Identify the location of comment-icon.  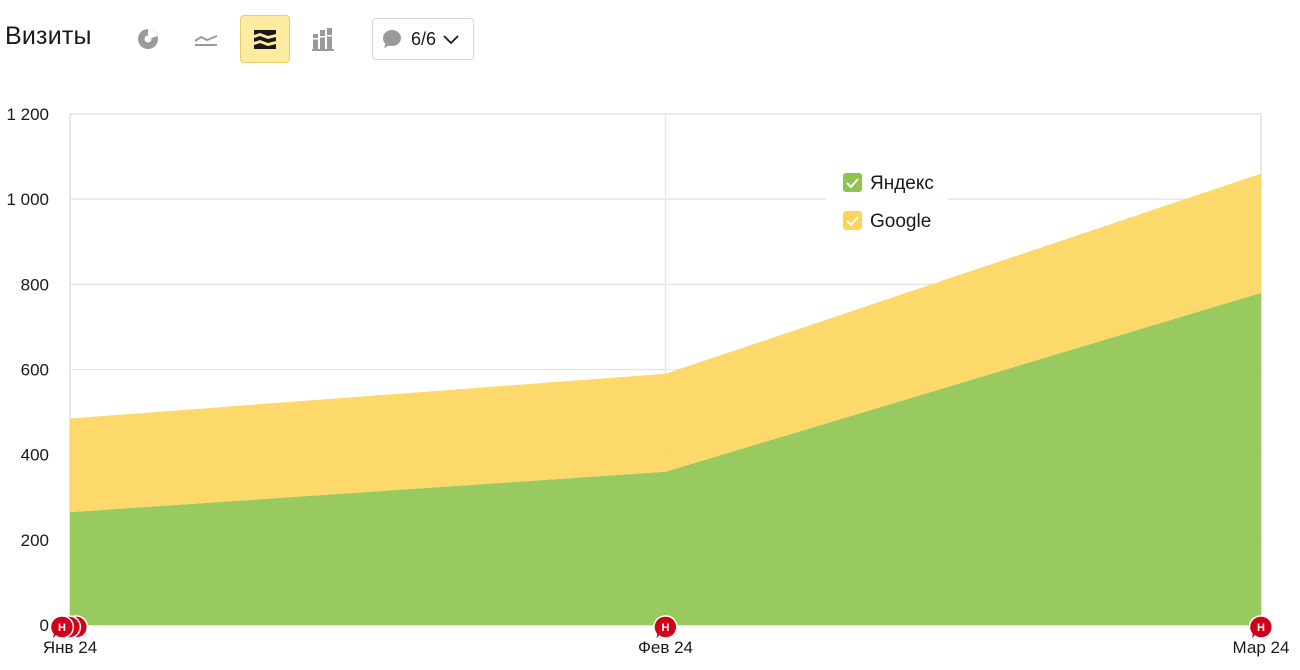
(392, 39).